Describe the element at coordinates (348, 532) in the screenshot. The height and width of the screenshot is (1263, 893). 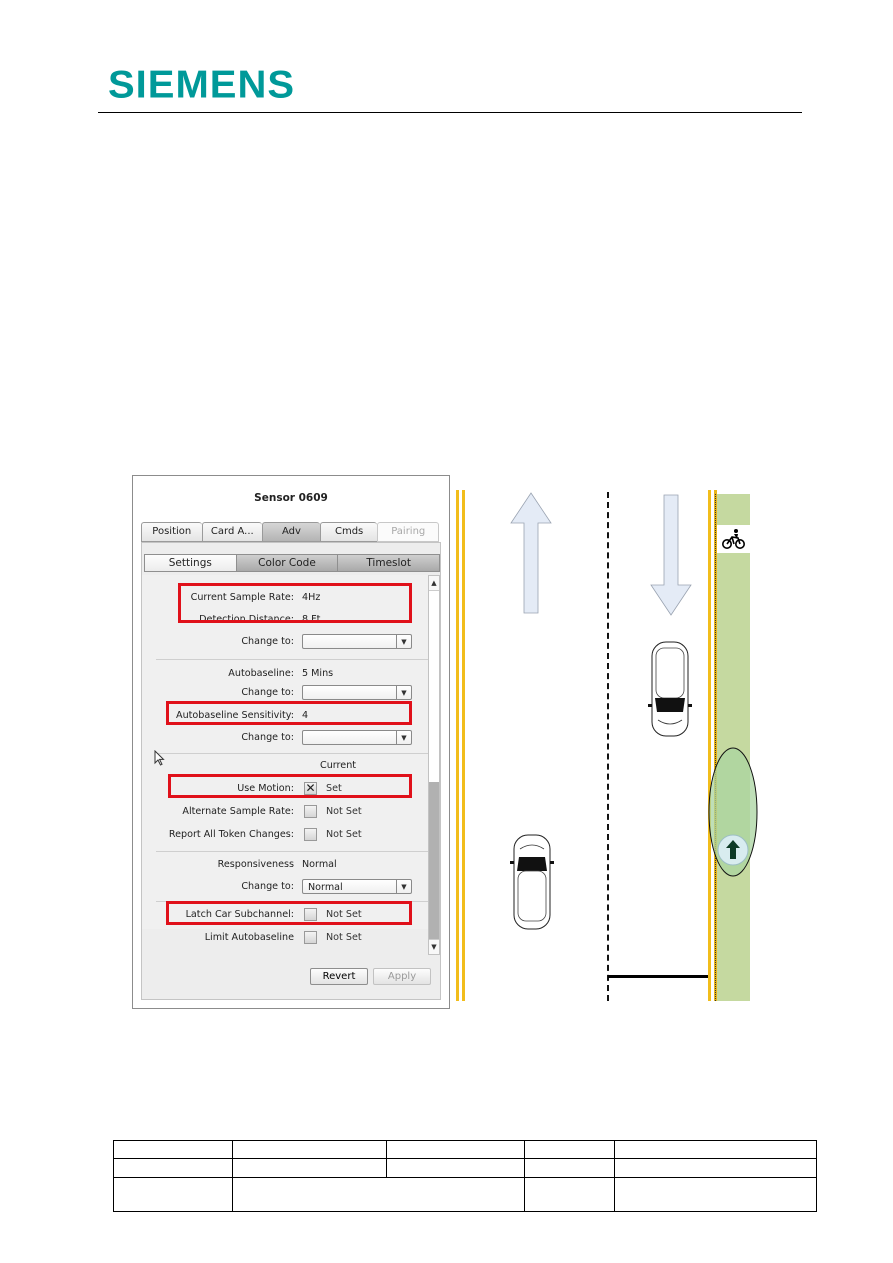
I see `tab-cmds: Cmds` at that location.